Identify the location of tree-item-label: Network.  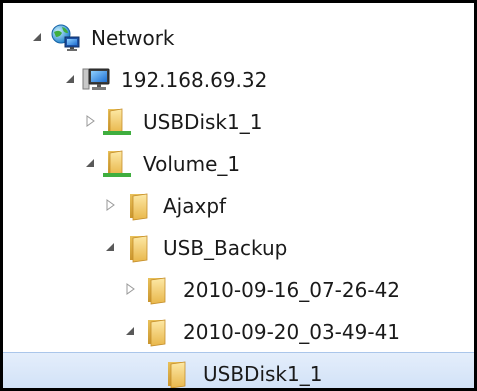
(133, 38).